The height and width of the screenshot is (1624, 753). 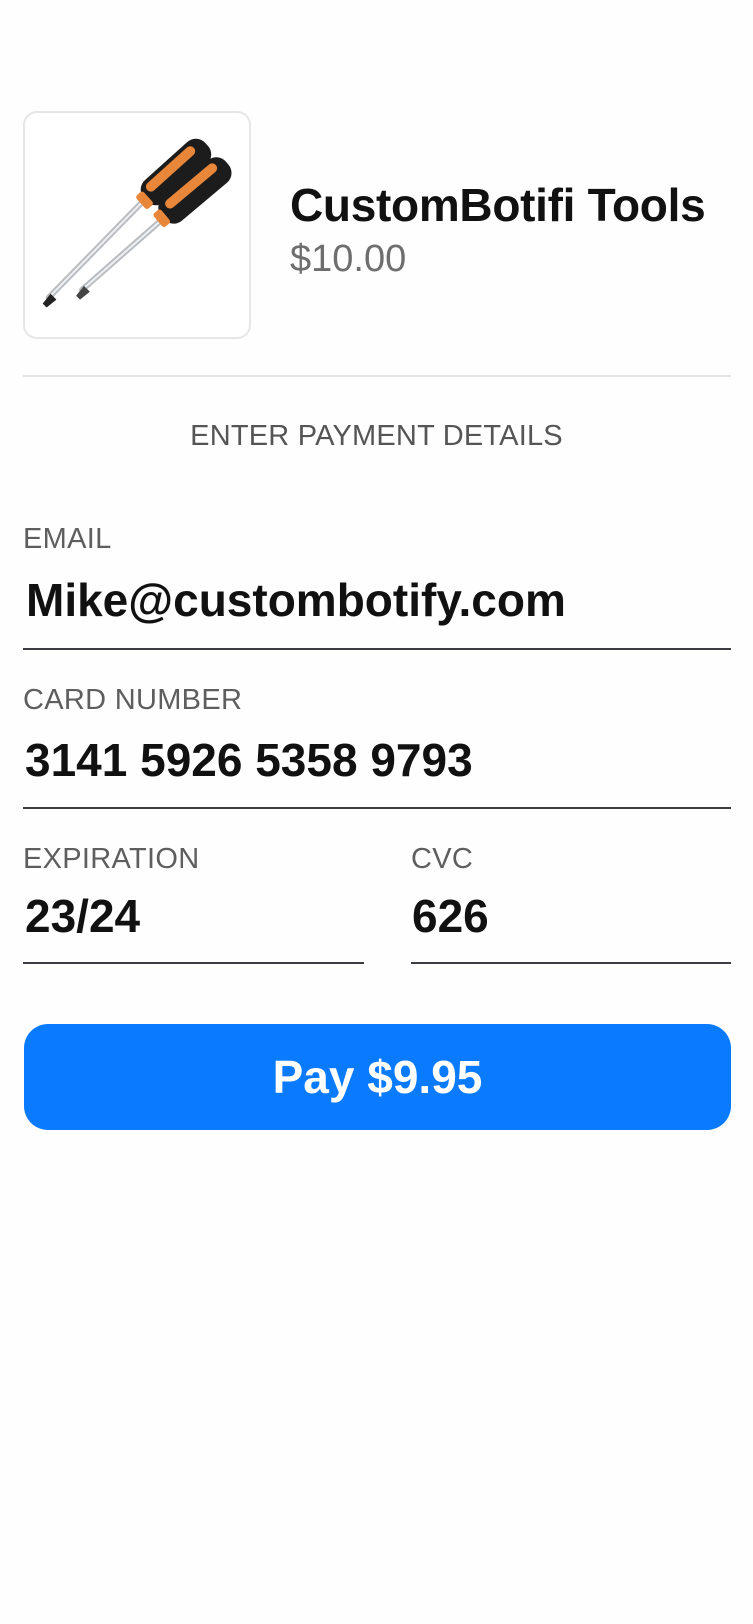 What do you see at coordinates (348, 259) in the screenshot?
I see `product-price: $10.00` at bounding box center [348, 259].